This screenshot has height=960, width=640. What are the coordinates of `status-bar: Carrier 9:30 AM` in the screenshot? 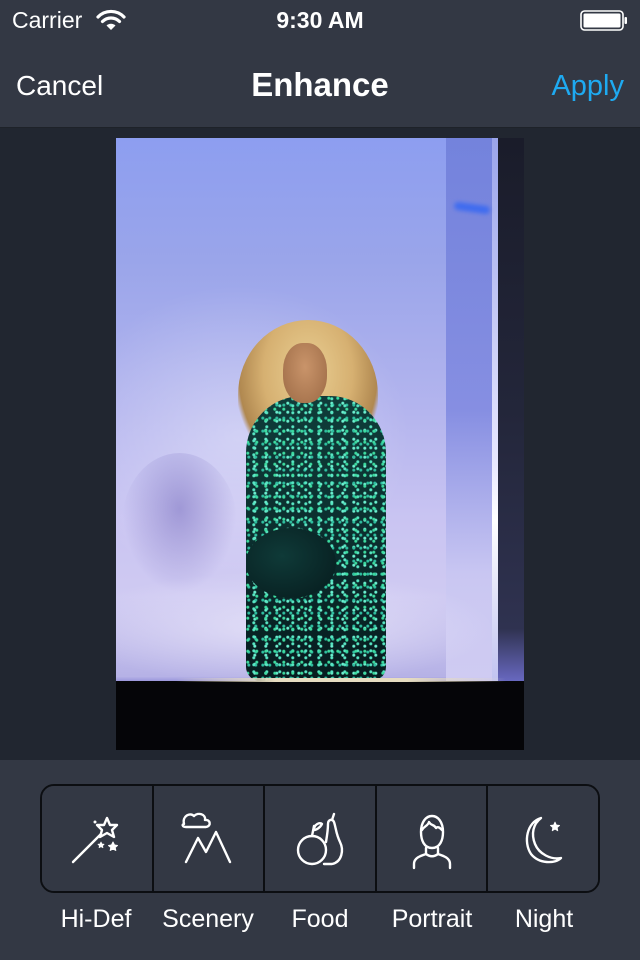 It's located at (320, 20).